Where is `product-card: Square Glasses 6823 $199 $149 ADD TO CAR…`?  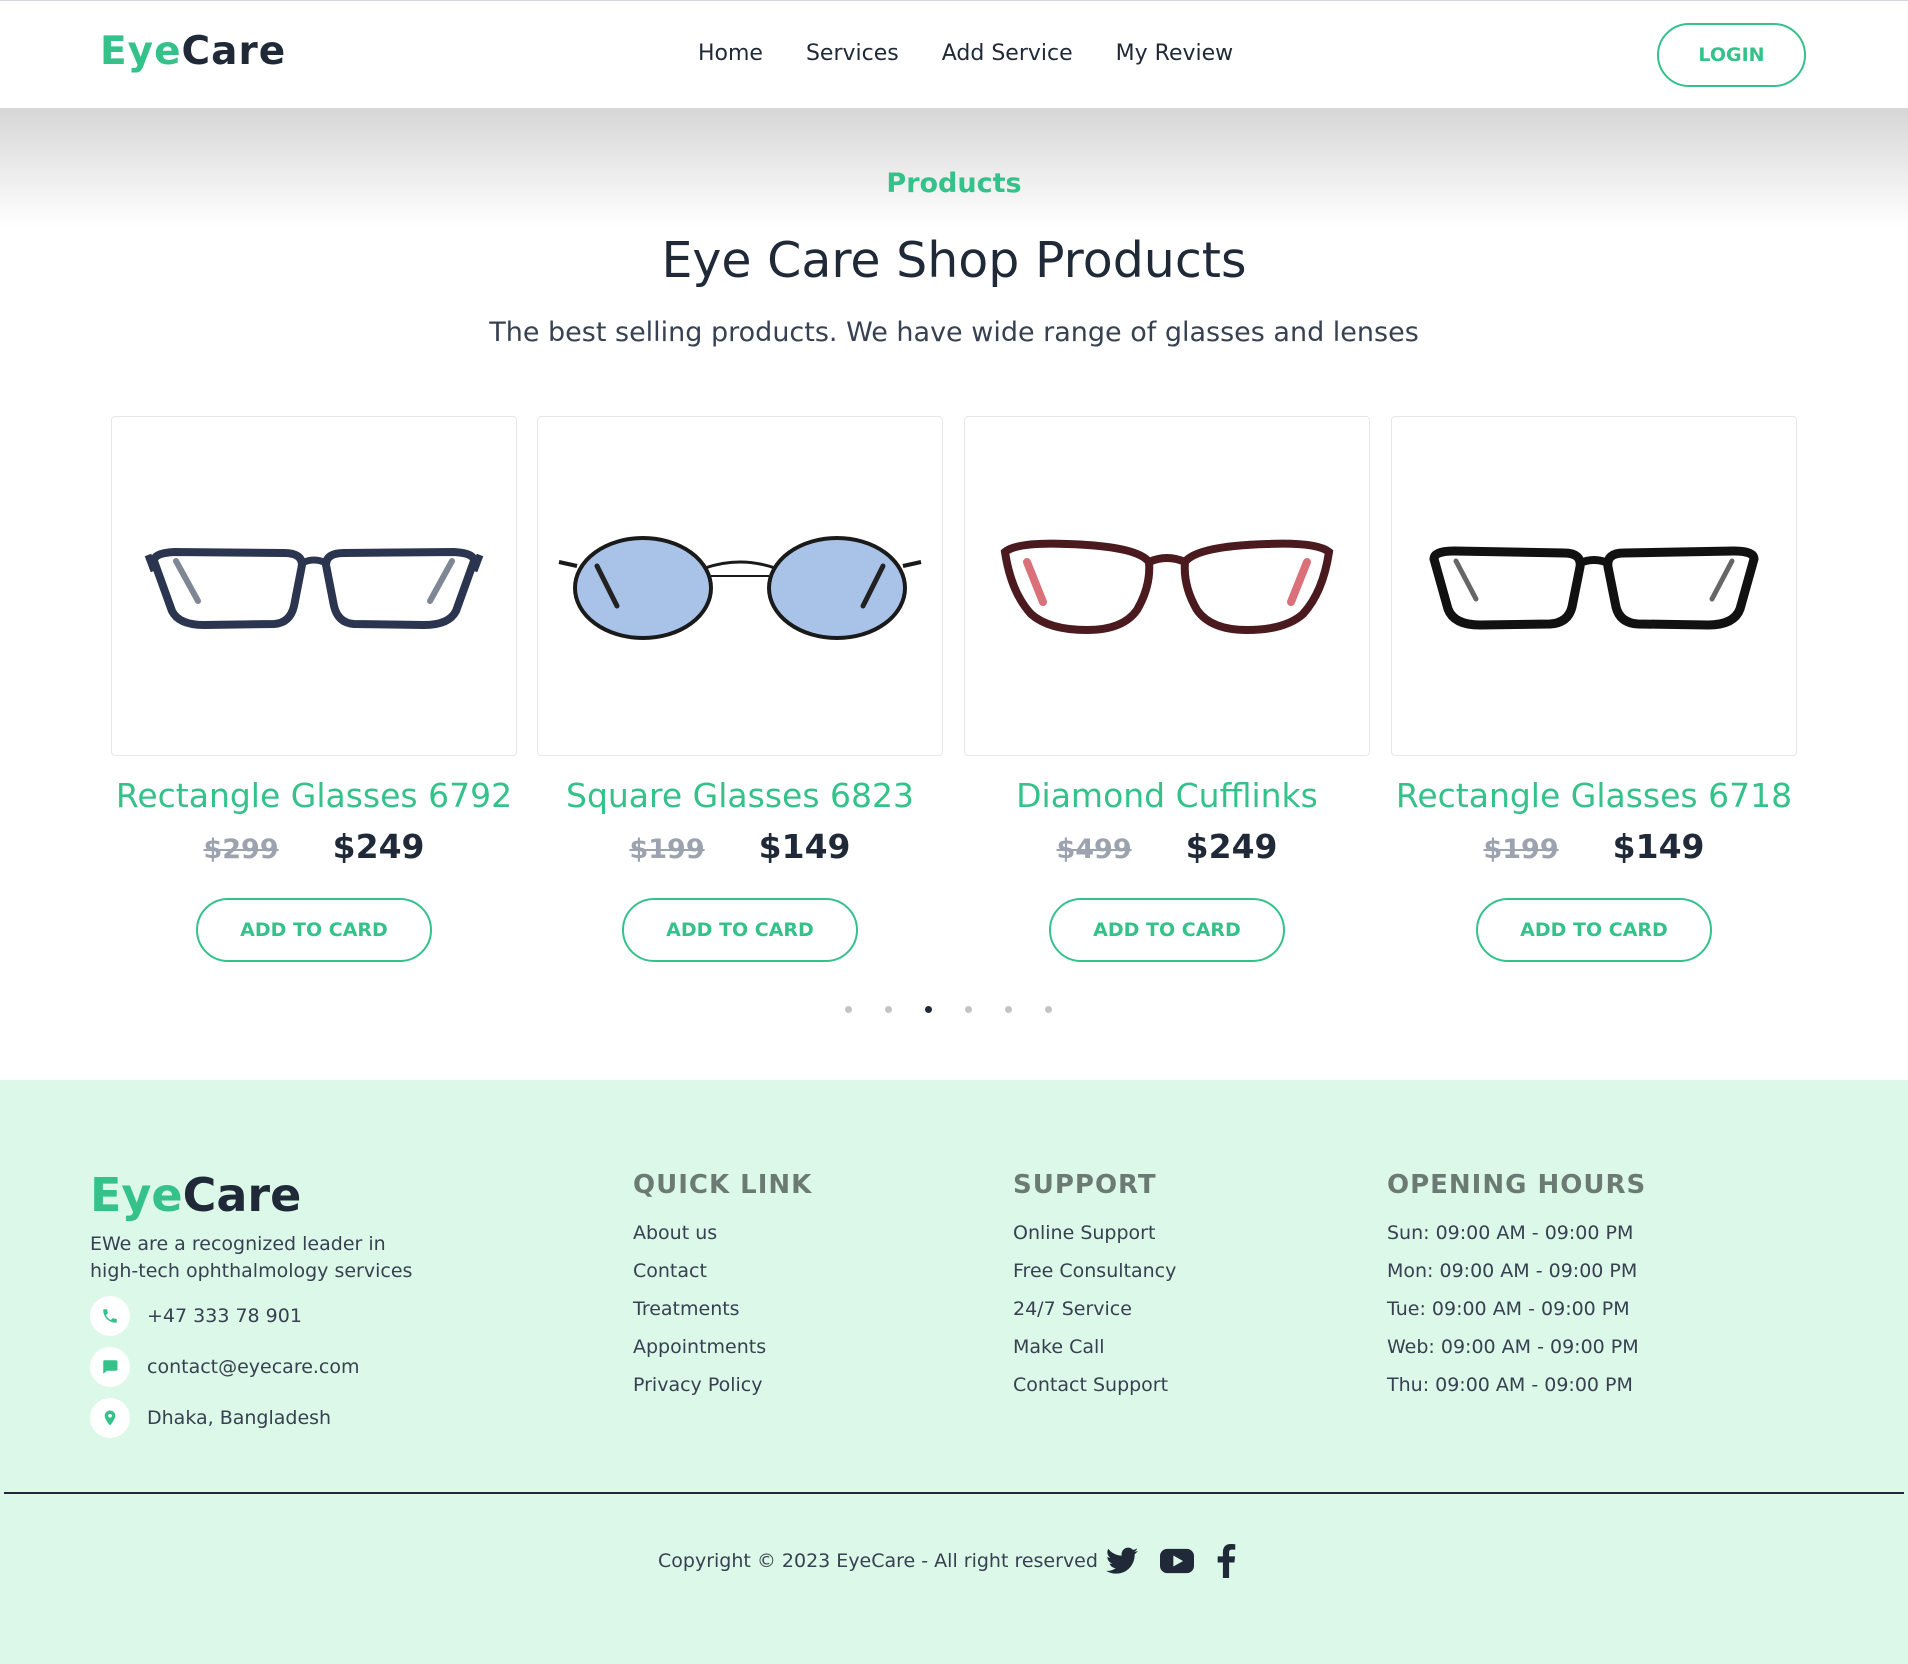
product-card: Square Glasses 6823 $199 $149 ADD TO CAR… is located at coordinates (740, 689).